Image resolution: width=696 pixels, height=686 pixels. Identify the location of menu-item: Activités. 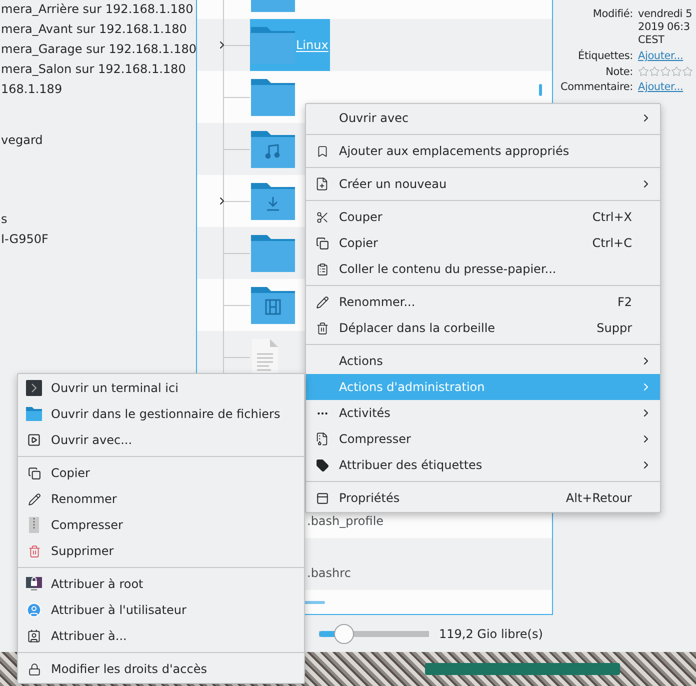
(483, 413).